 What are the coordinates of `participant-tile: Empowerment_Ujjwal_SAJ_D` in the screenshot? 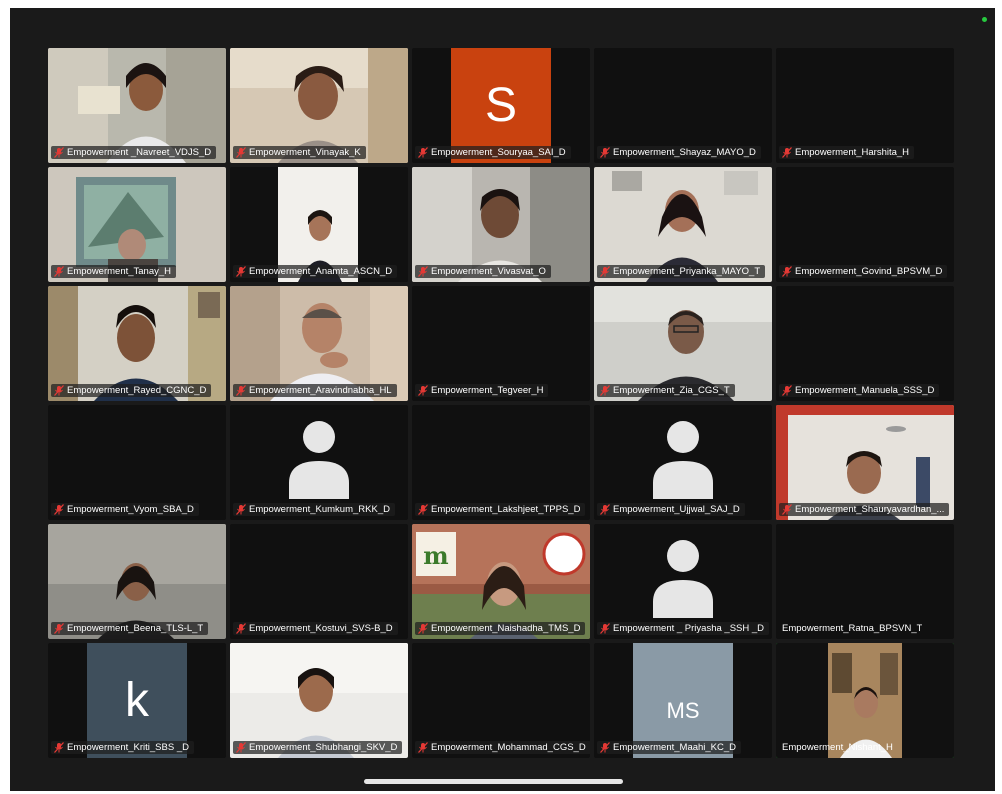 It's located at (683, 462).